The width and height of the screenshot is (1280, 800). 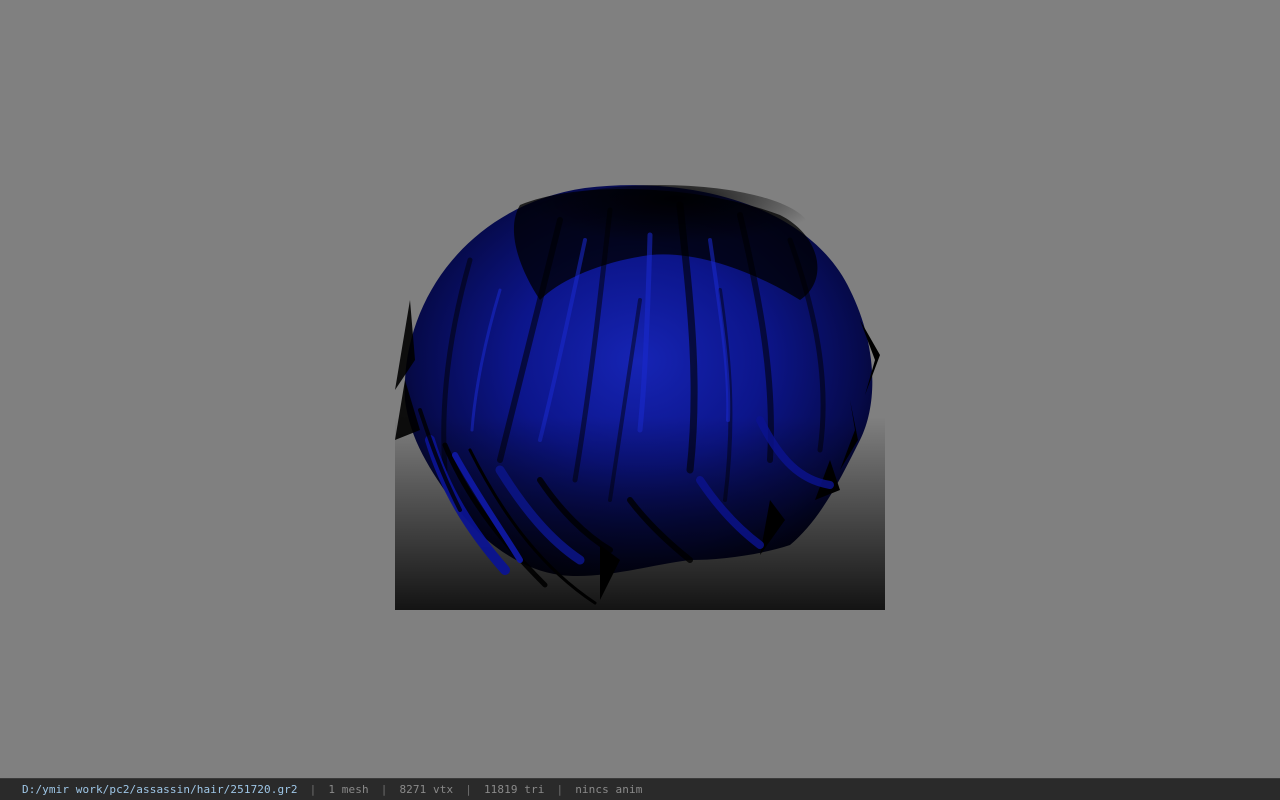 I want to click on status-triangle-count: 11819 tri, so click(x=514, y=789).